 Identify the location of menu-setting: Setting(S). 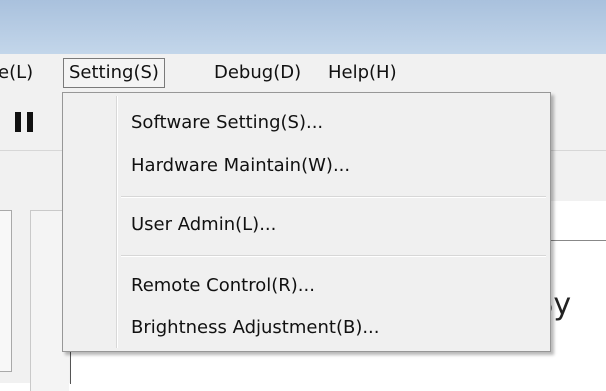
(114, 73).